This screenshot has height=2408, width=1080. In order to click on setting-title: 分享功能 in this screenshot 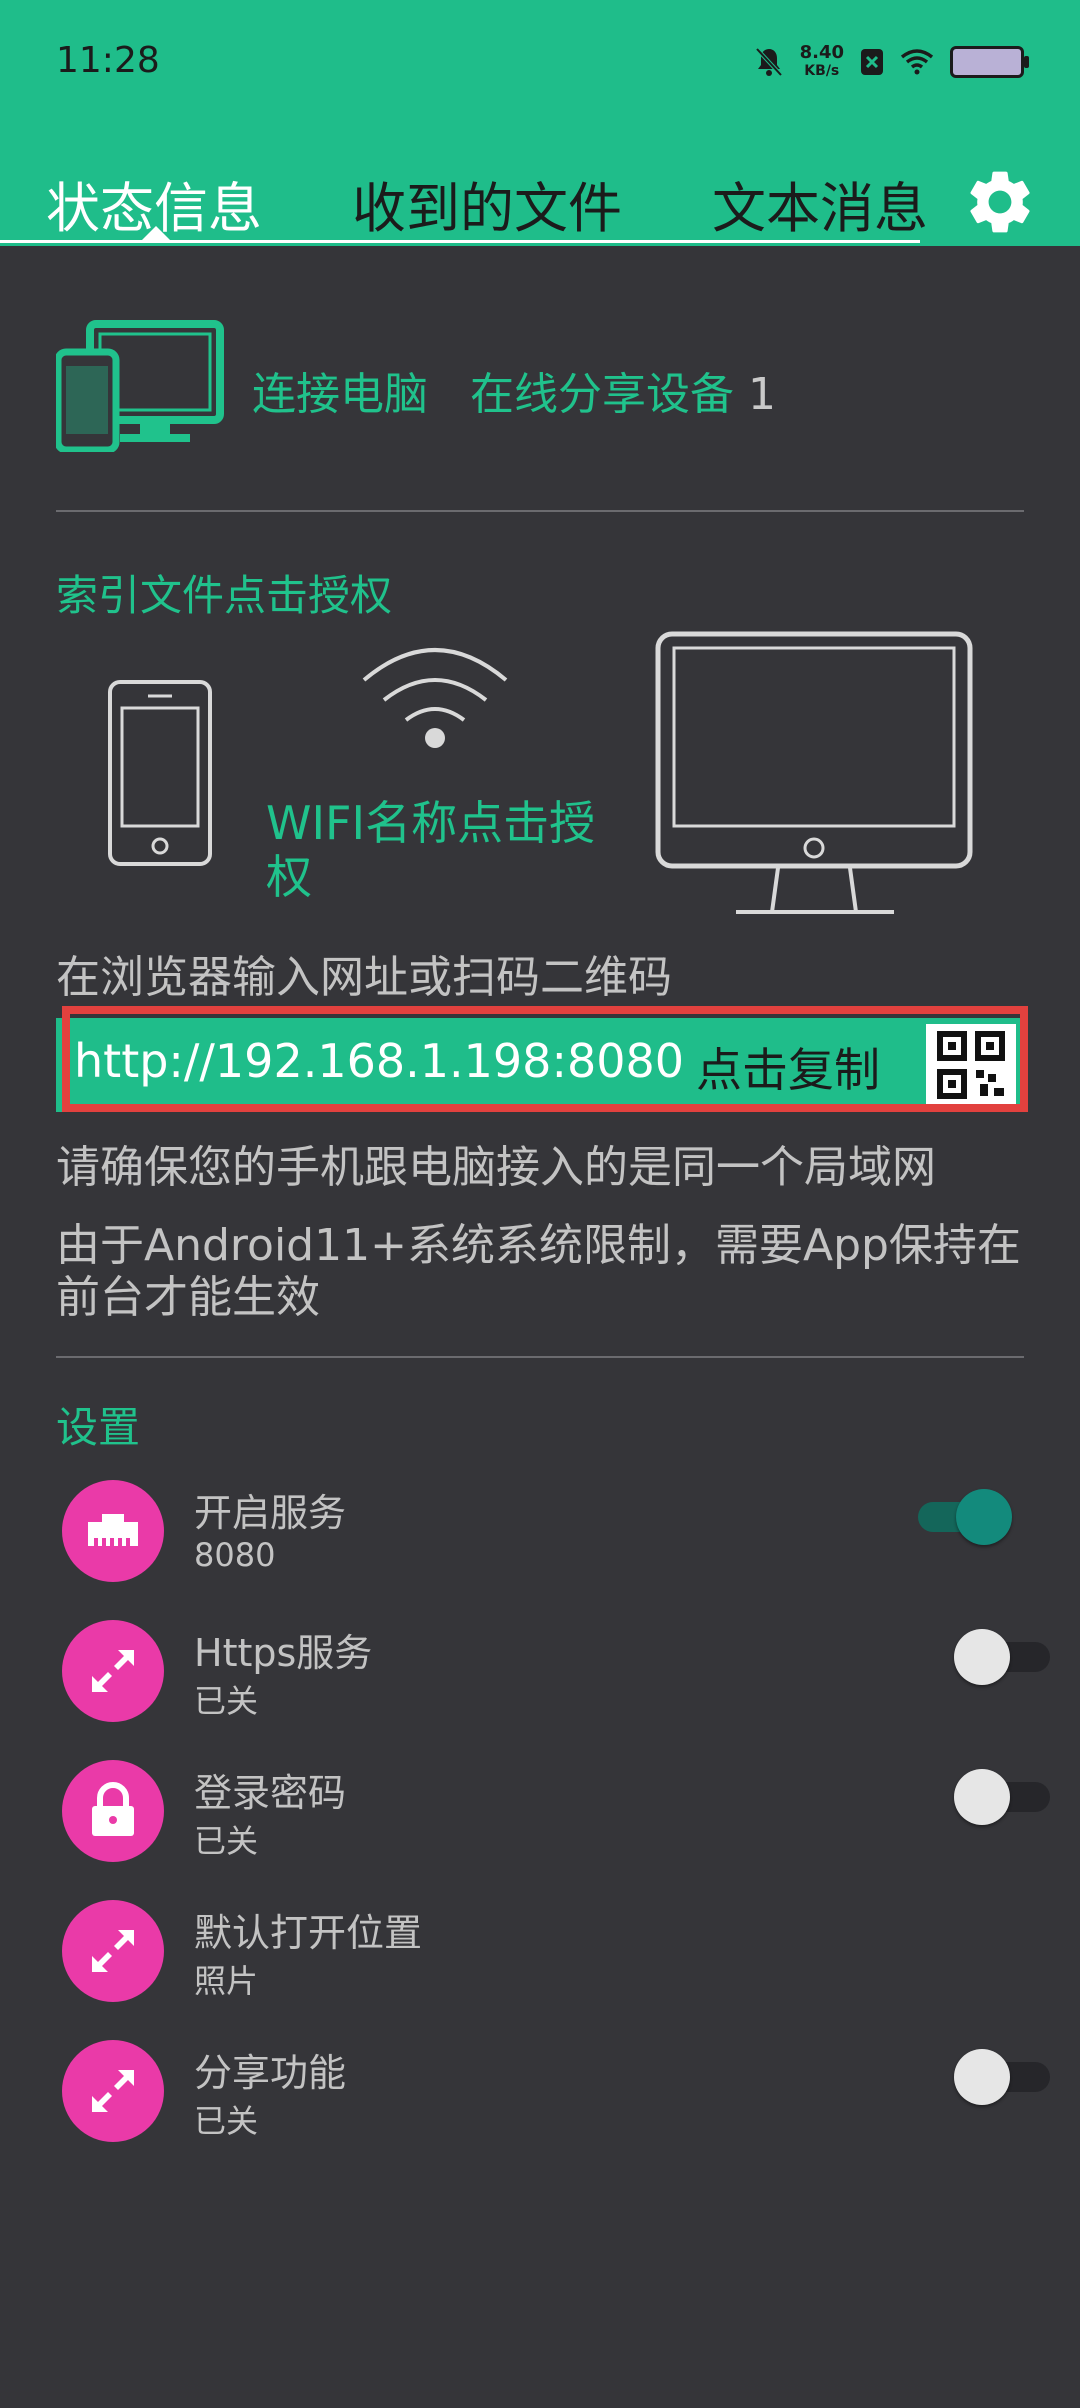, I will do `click(270, 2073)`.